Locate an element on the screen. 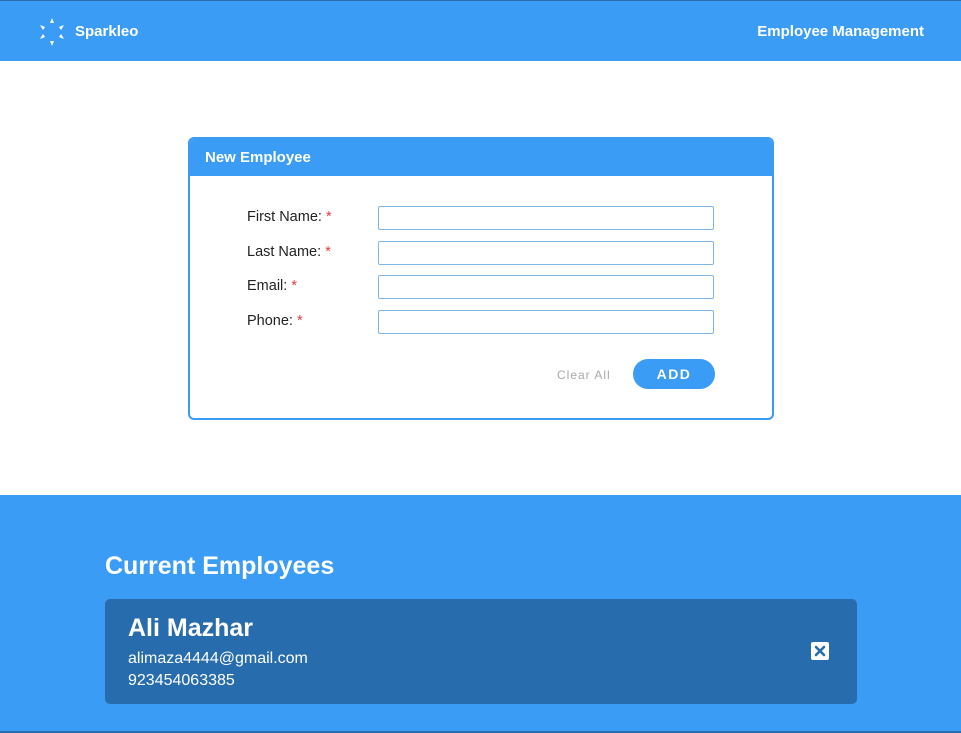  email-input is located at coordinates (546, 287).